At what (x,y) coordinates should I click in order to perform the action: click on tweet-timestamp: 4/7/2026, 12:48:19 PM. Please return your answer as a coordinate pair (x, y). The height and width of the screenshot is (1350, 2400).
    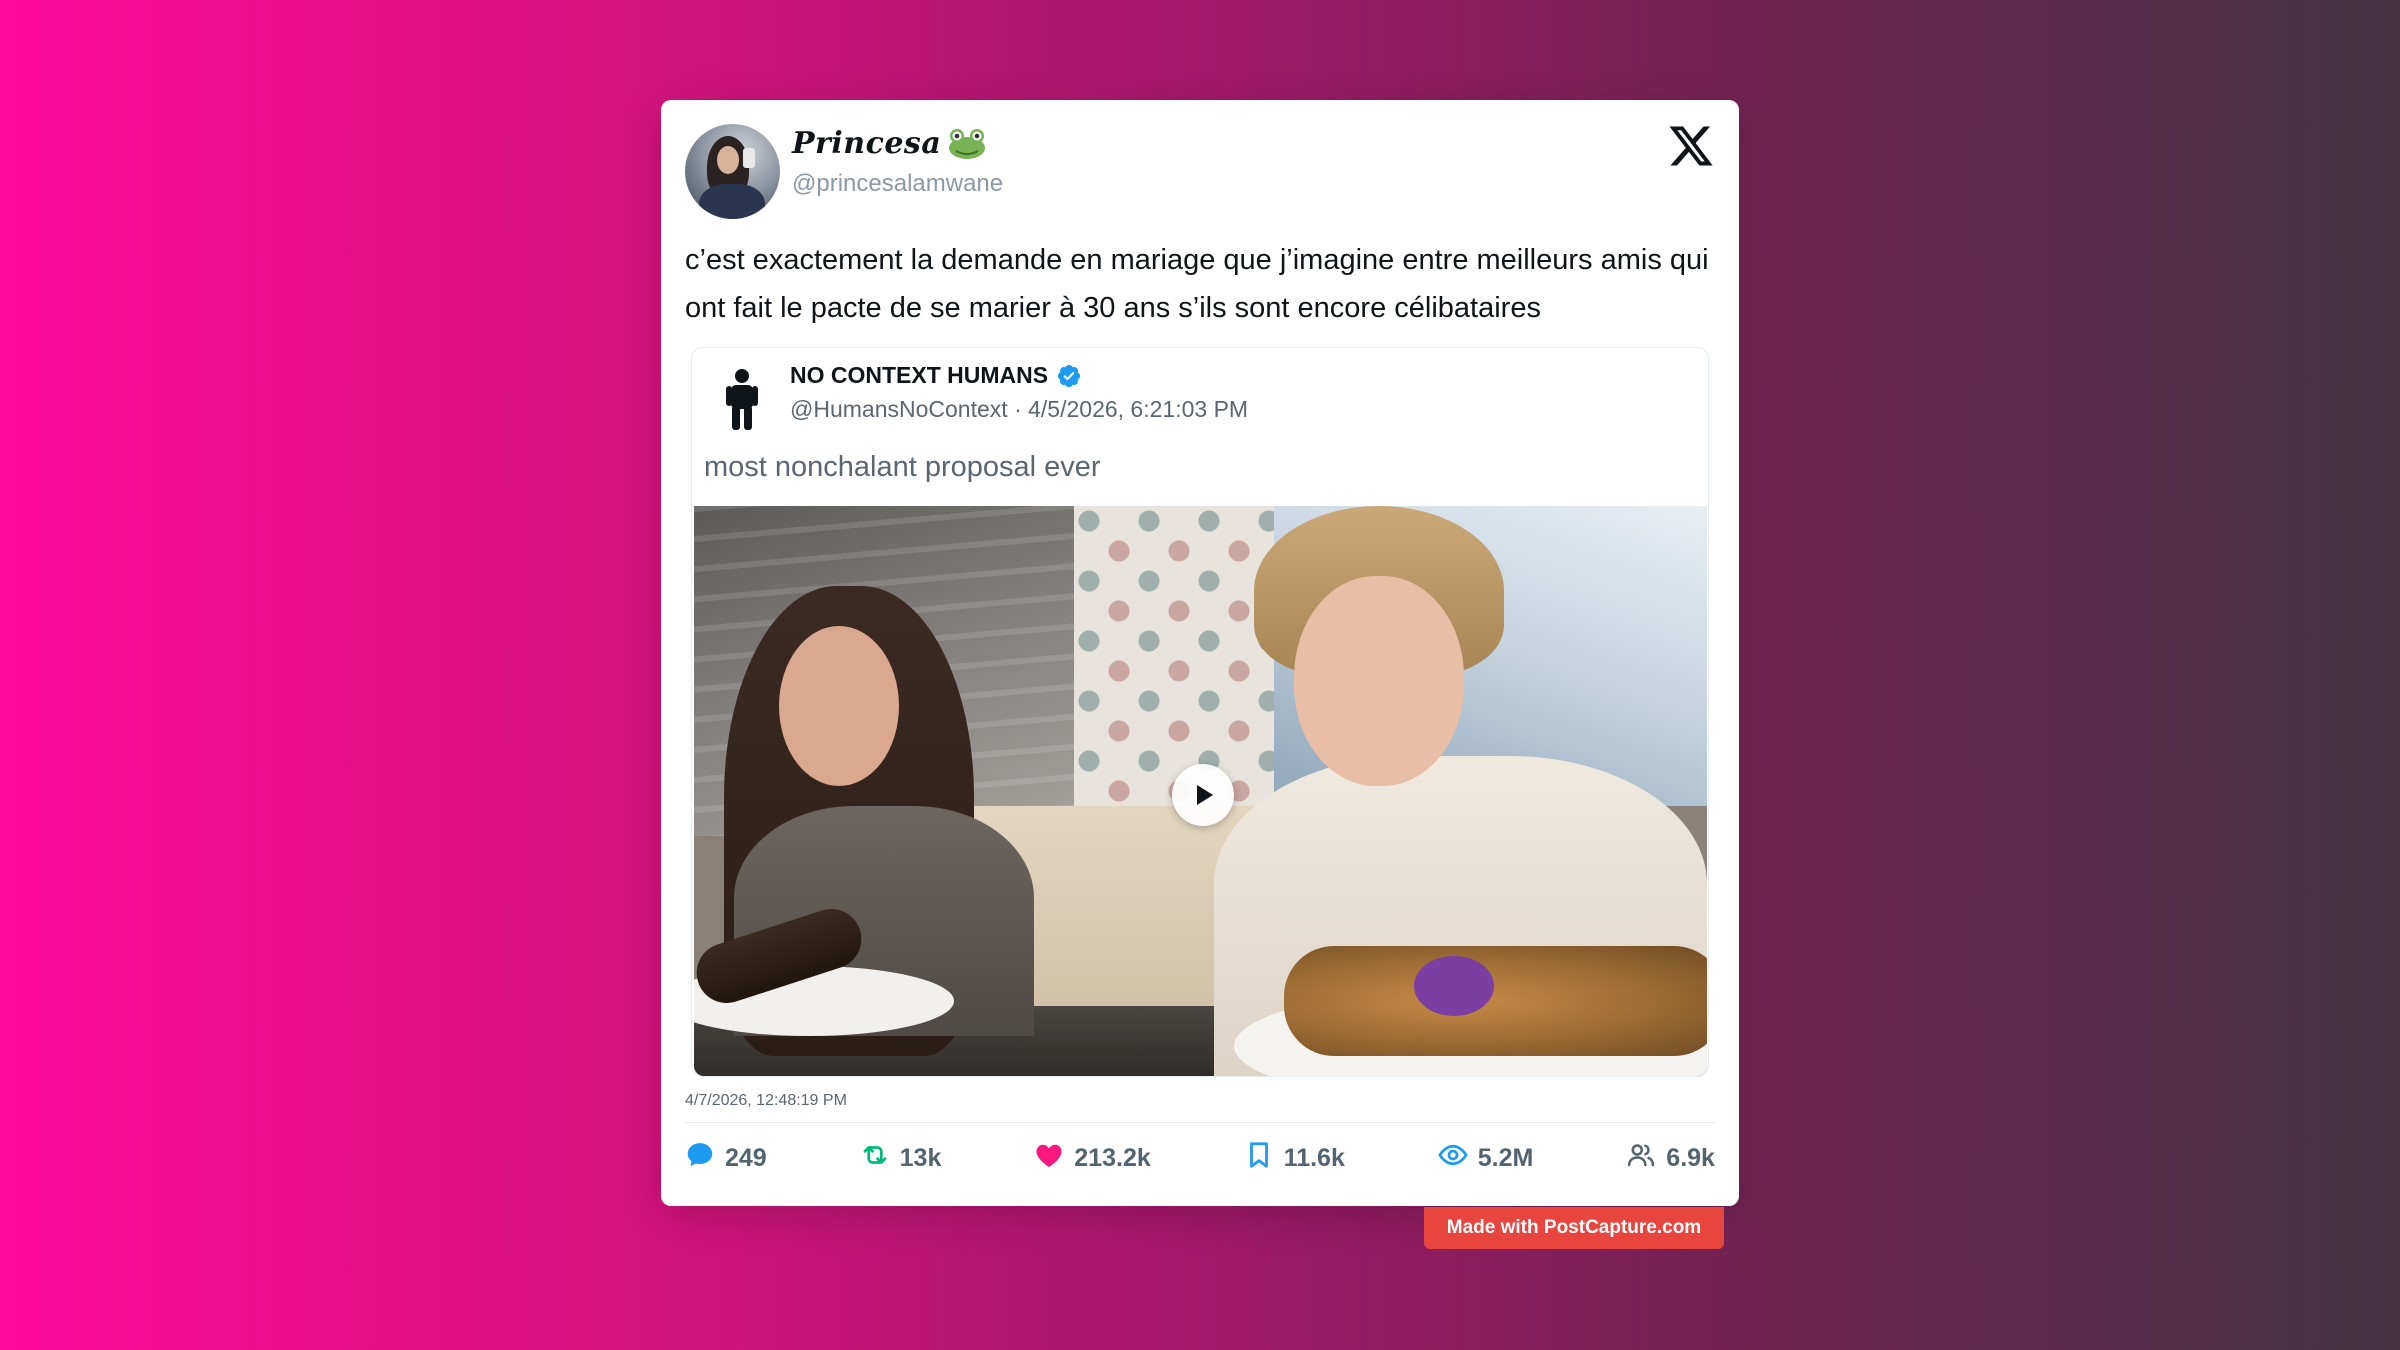
    Looking at the image, I should click on (766, 1101).